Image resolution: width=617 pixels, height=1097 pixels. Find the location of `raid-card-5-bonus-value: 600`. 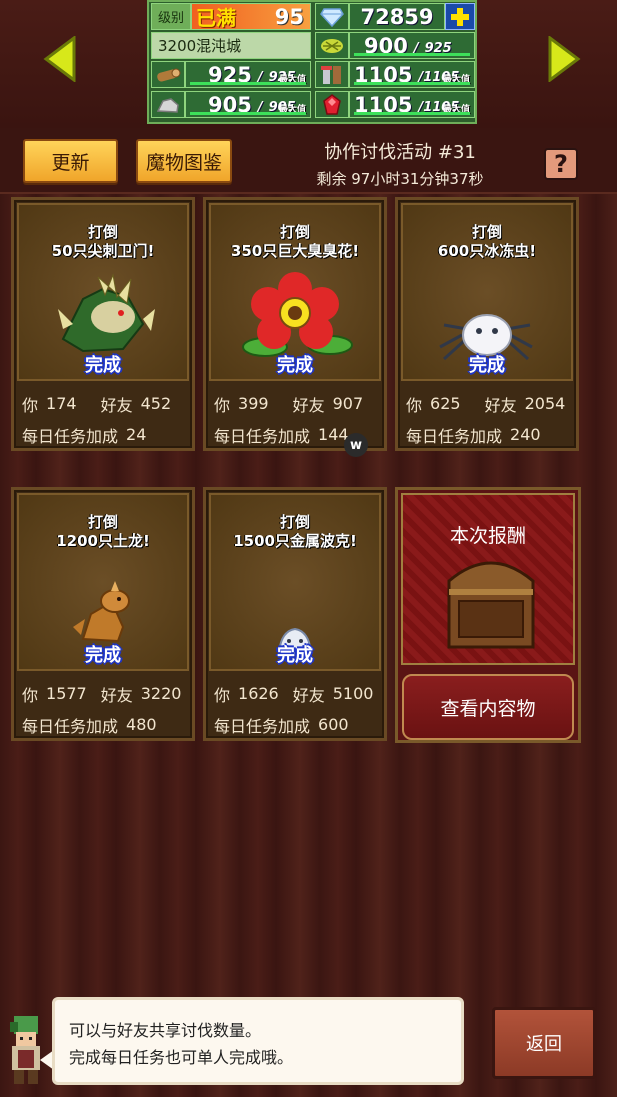

raid-card-5-bonus-value: 600 is located at coordinates (333, 724).